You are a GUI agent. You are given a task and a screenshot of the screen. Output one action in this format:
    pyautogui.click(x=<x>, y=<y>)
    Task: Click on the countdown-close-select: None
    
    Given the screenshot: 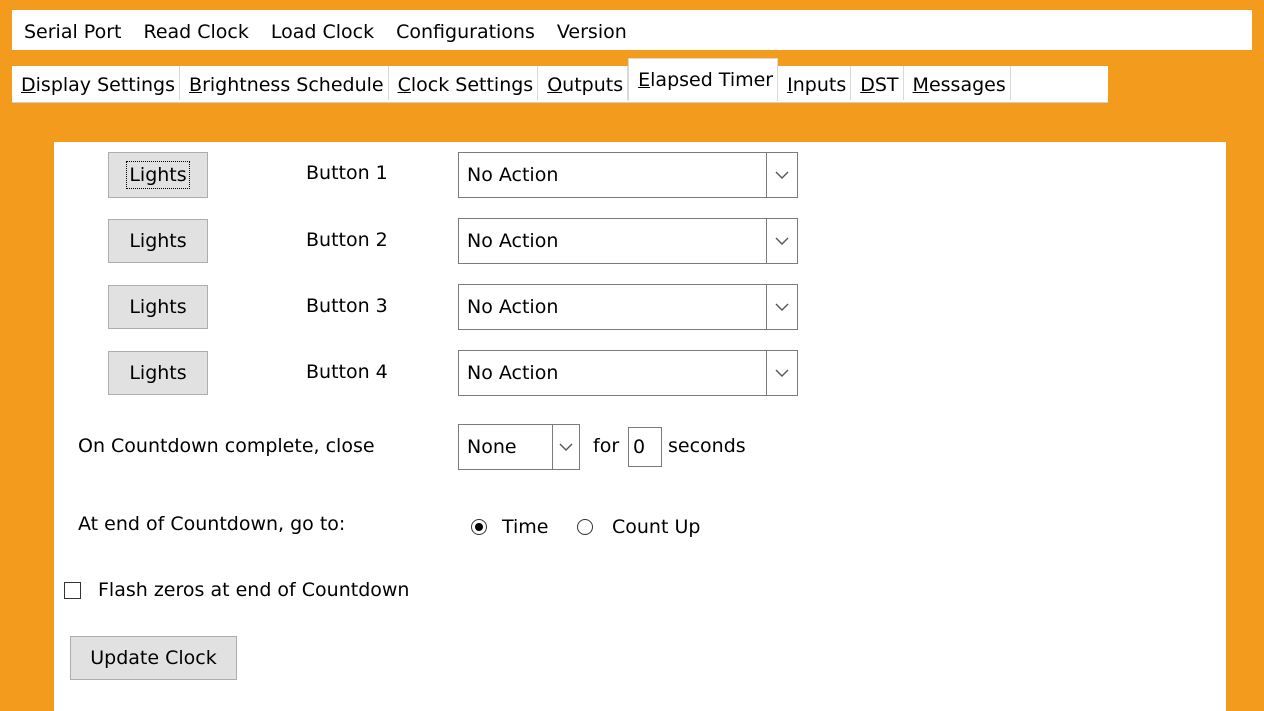 What is the action you would take?
    pyautogui.click(x=519, y=447)
    